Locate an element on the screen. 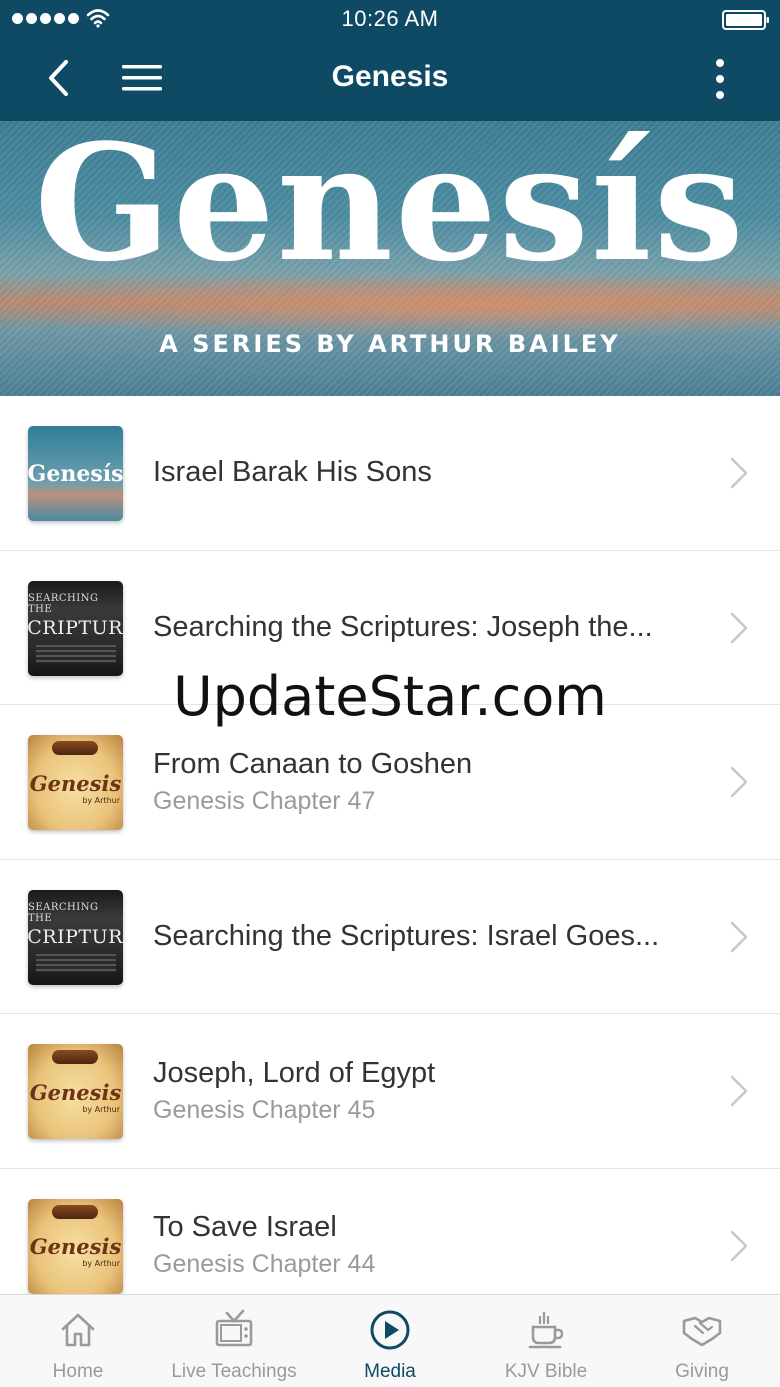  more-options-button is located at coordinates (720, 79).